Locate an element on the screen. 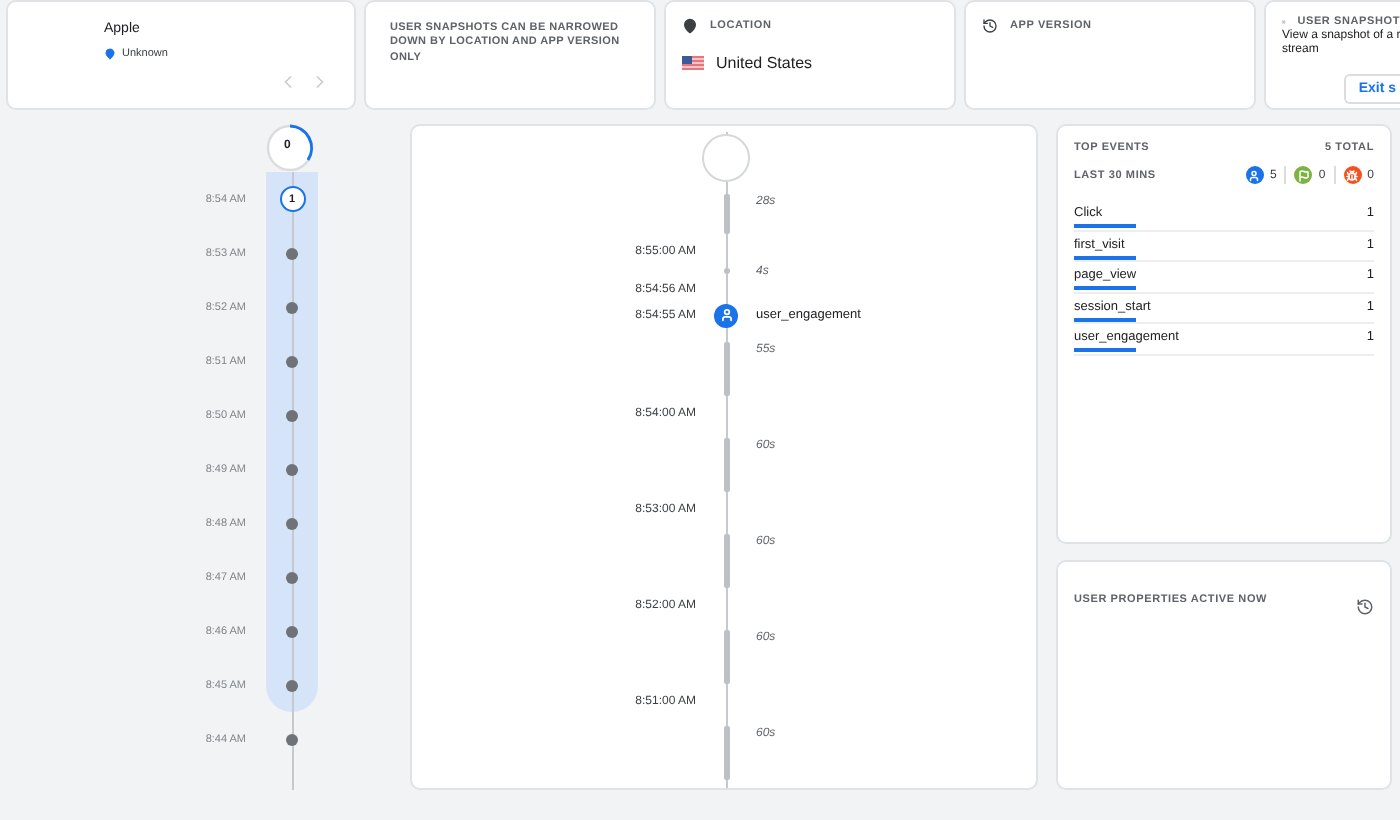  event-icon is located at coordinates (726, 315).